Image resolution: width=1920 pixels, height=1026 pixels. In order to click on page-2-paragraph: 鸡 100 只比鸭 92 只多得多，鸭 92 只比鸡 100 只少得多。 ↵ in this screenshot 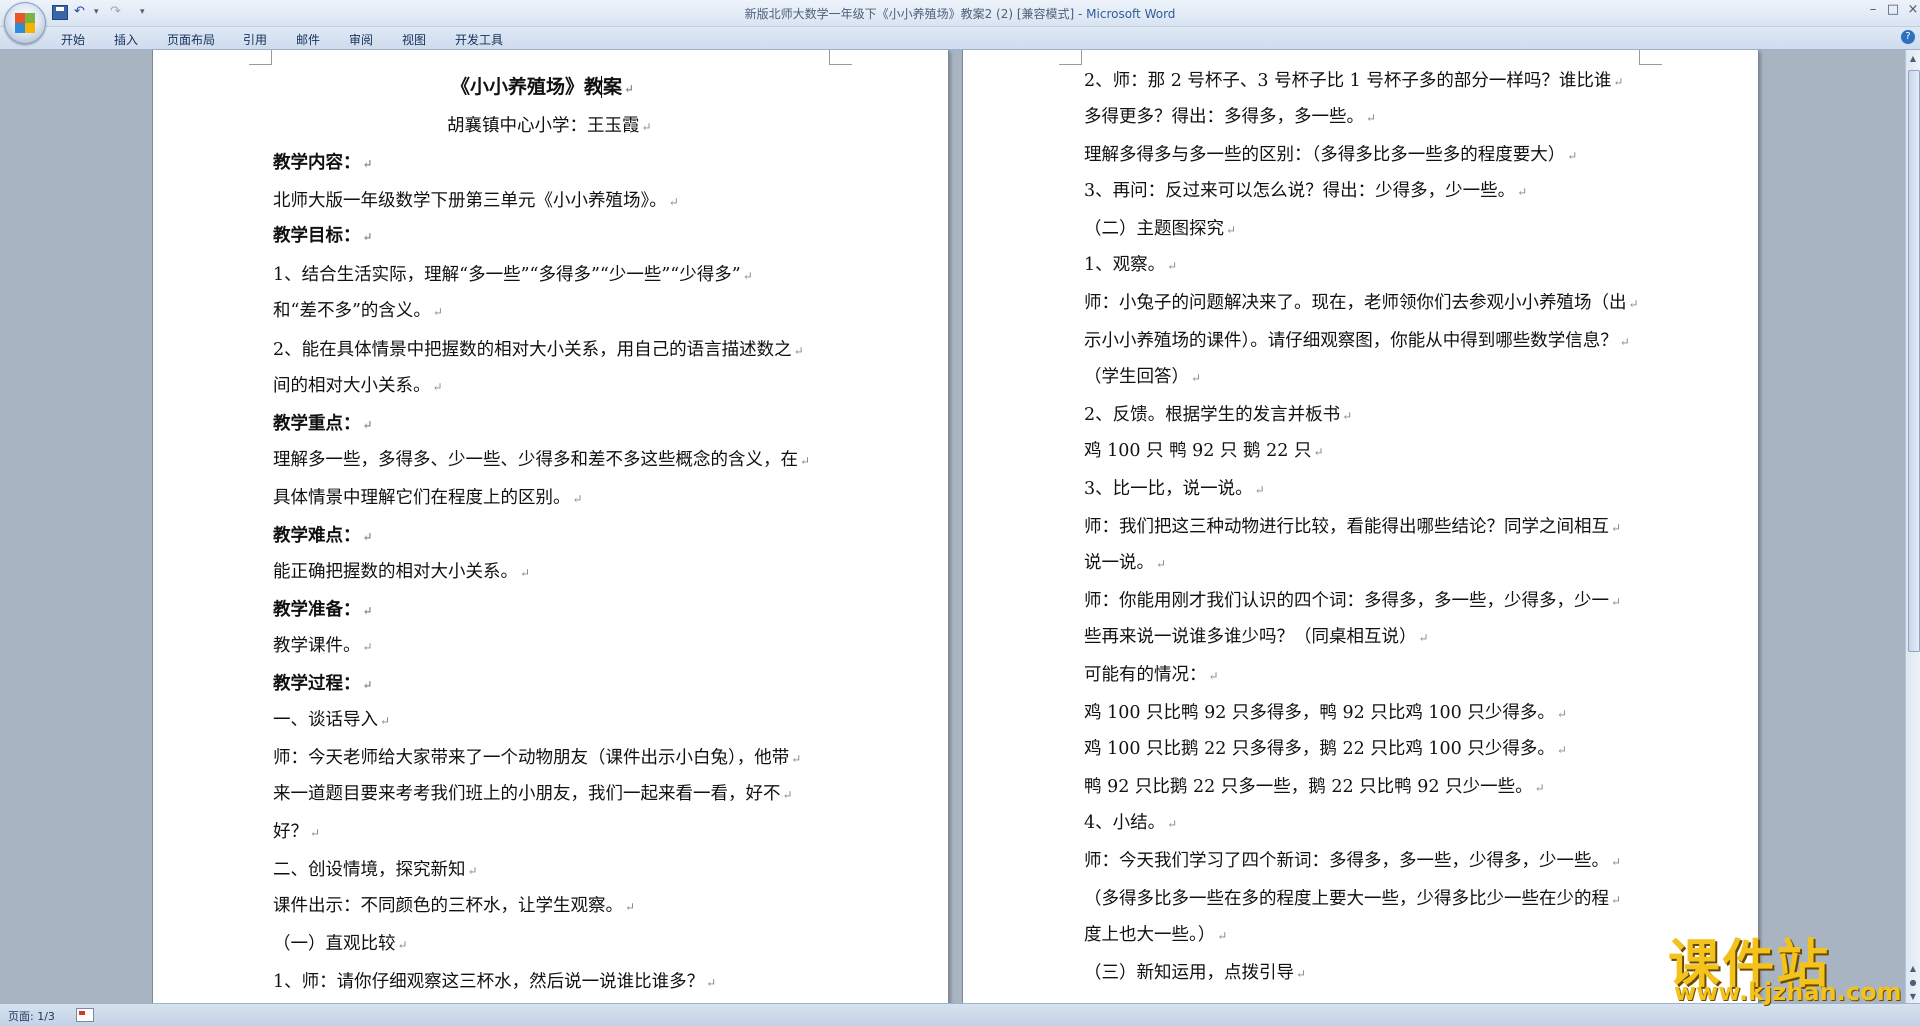, I will do `click(1325, 713)`.